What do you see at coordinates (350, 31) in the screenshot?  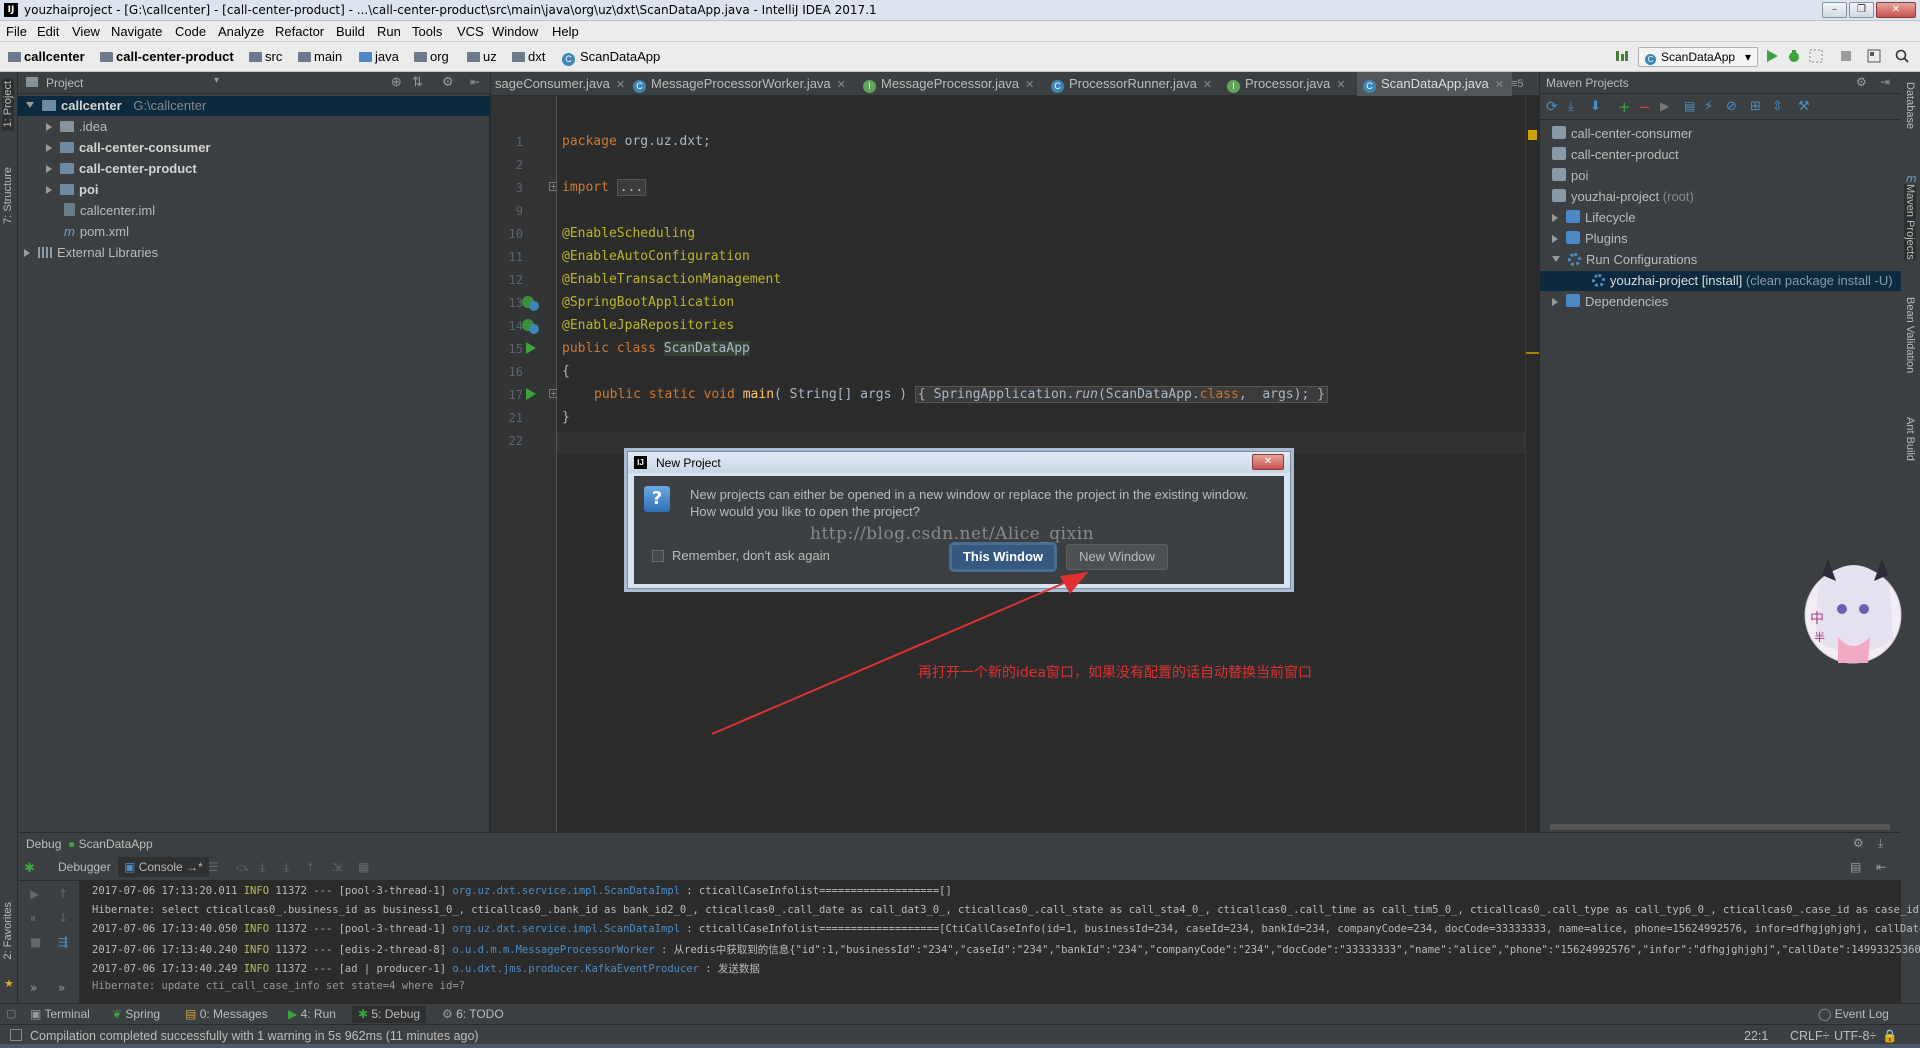 I see `menu-build: Build` at bounding box center [350, 31].